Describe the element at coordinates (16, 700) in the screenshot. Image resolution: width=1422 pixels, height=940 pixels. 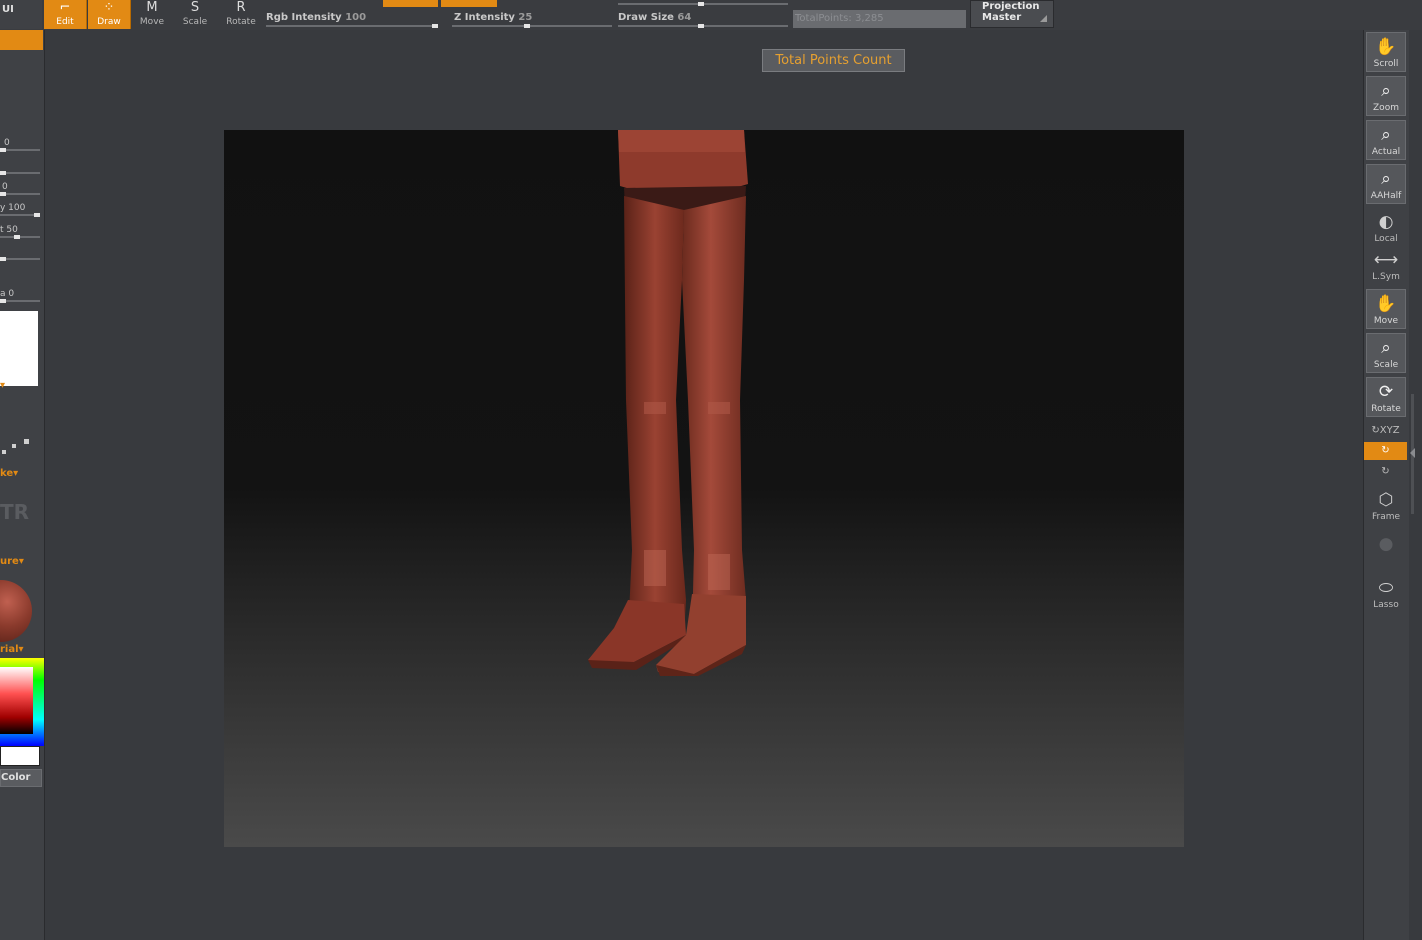
I see `color-picker-square` at that location.